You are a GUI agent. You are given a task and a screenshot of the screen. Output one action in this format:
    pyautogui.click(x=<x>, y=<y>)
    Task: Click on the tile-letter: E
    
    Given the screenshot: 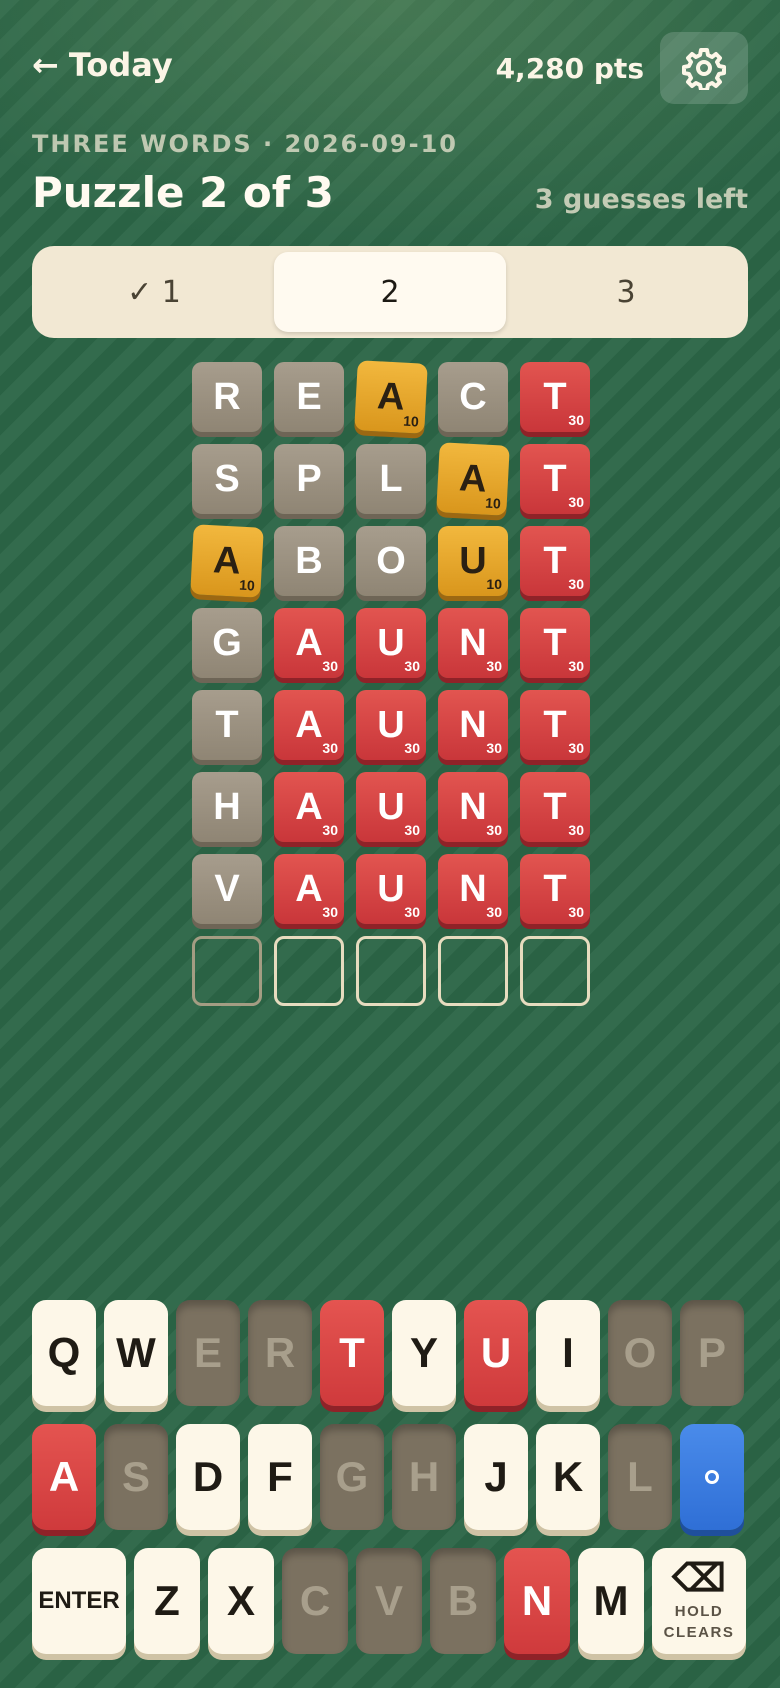 What is the action you would take?
    pyautogui.click(x=309, y=396)
    